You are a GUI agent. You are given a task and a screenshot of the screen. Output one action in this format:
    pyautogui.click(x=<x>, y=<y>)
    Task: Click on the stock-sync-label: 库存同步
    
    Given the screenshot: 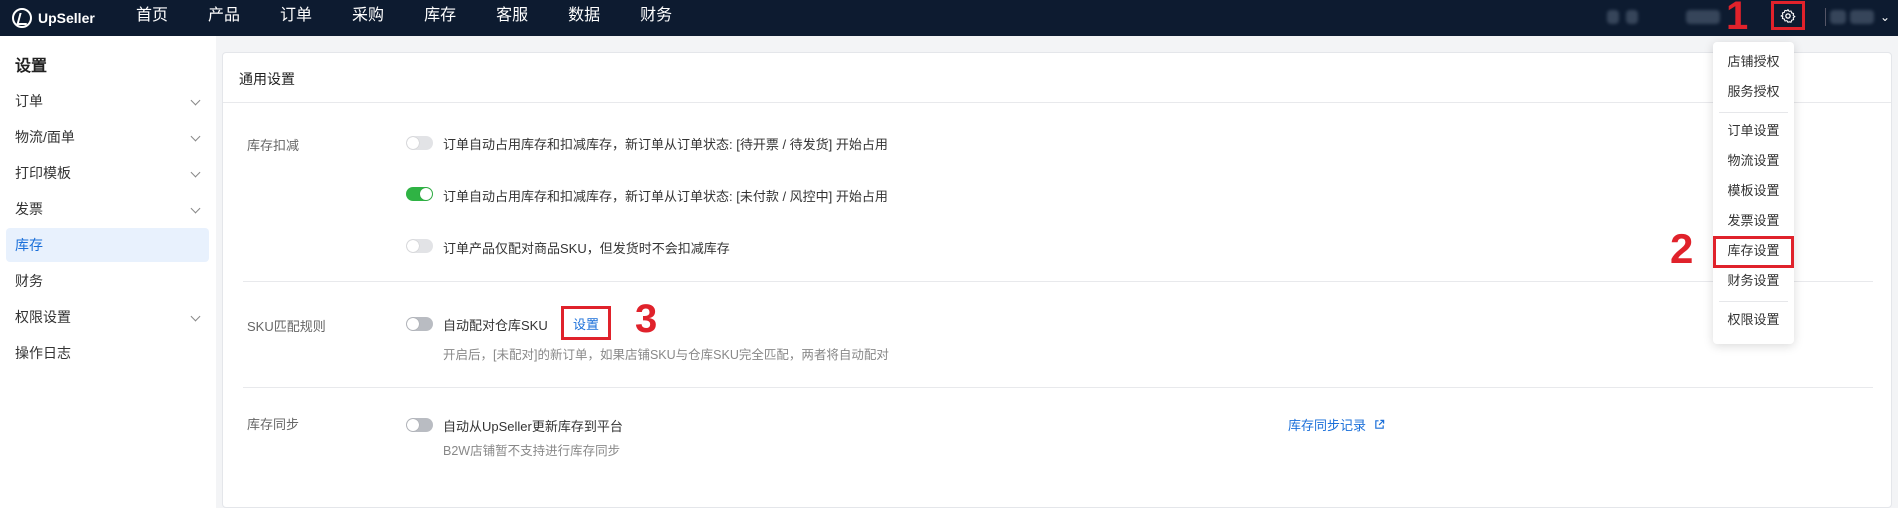 What is the action you would take?
    pyautogui.click(x=273, y=424)
    